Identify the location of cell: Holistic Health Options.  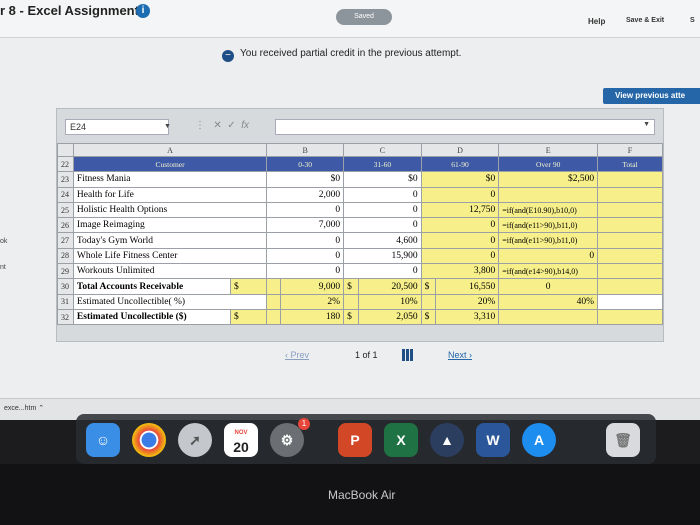
(170, 210).